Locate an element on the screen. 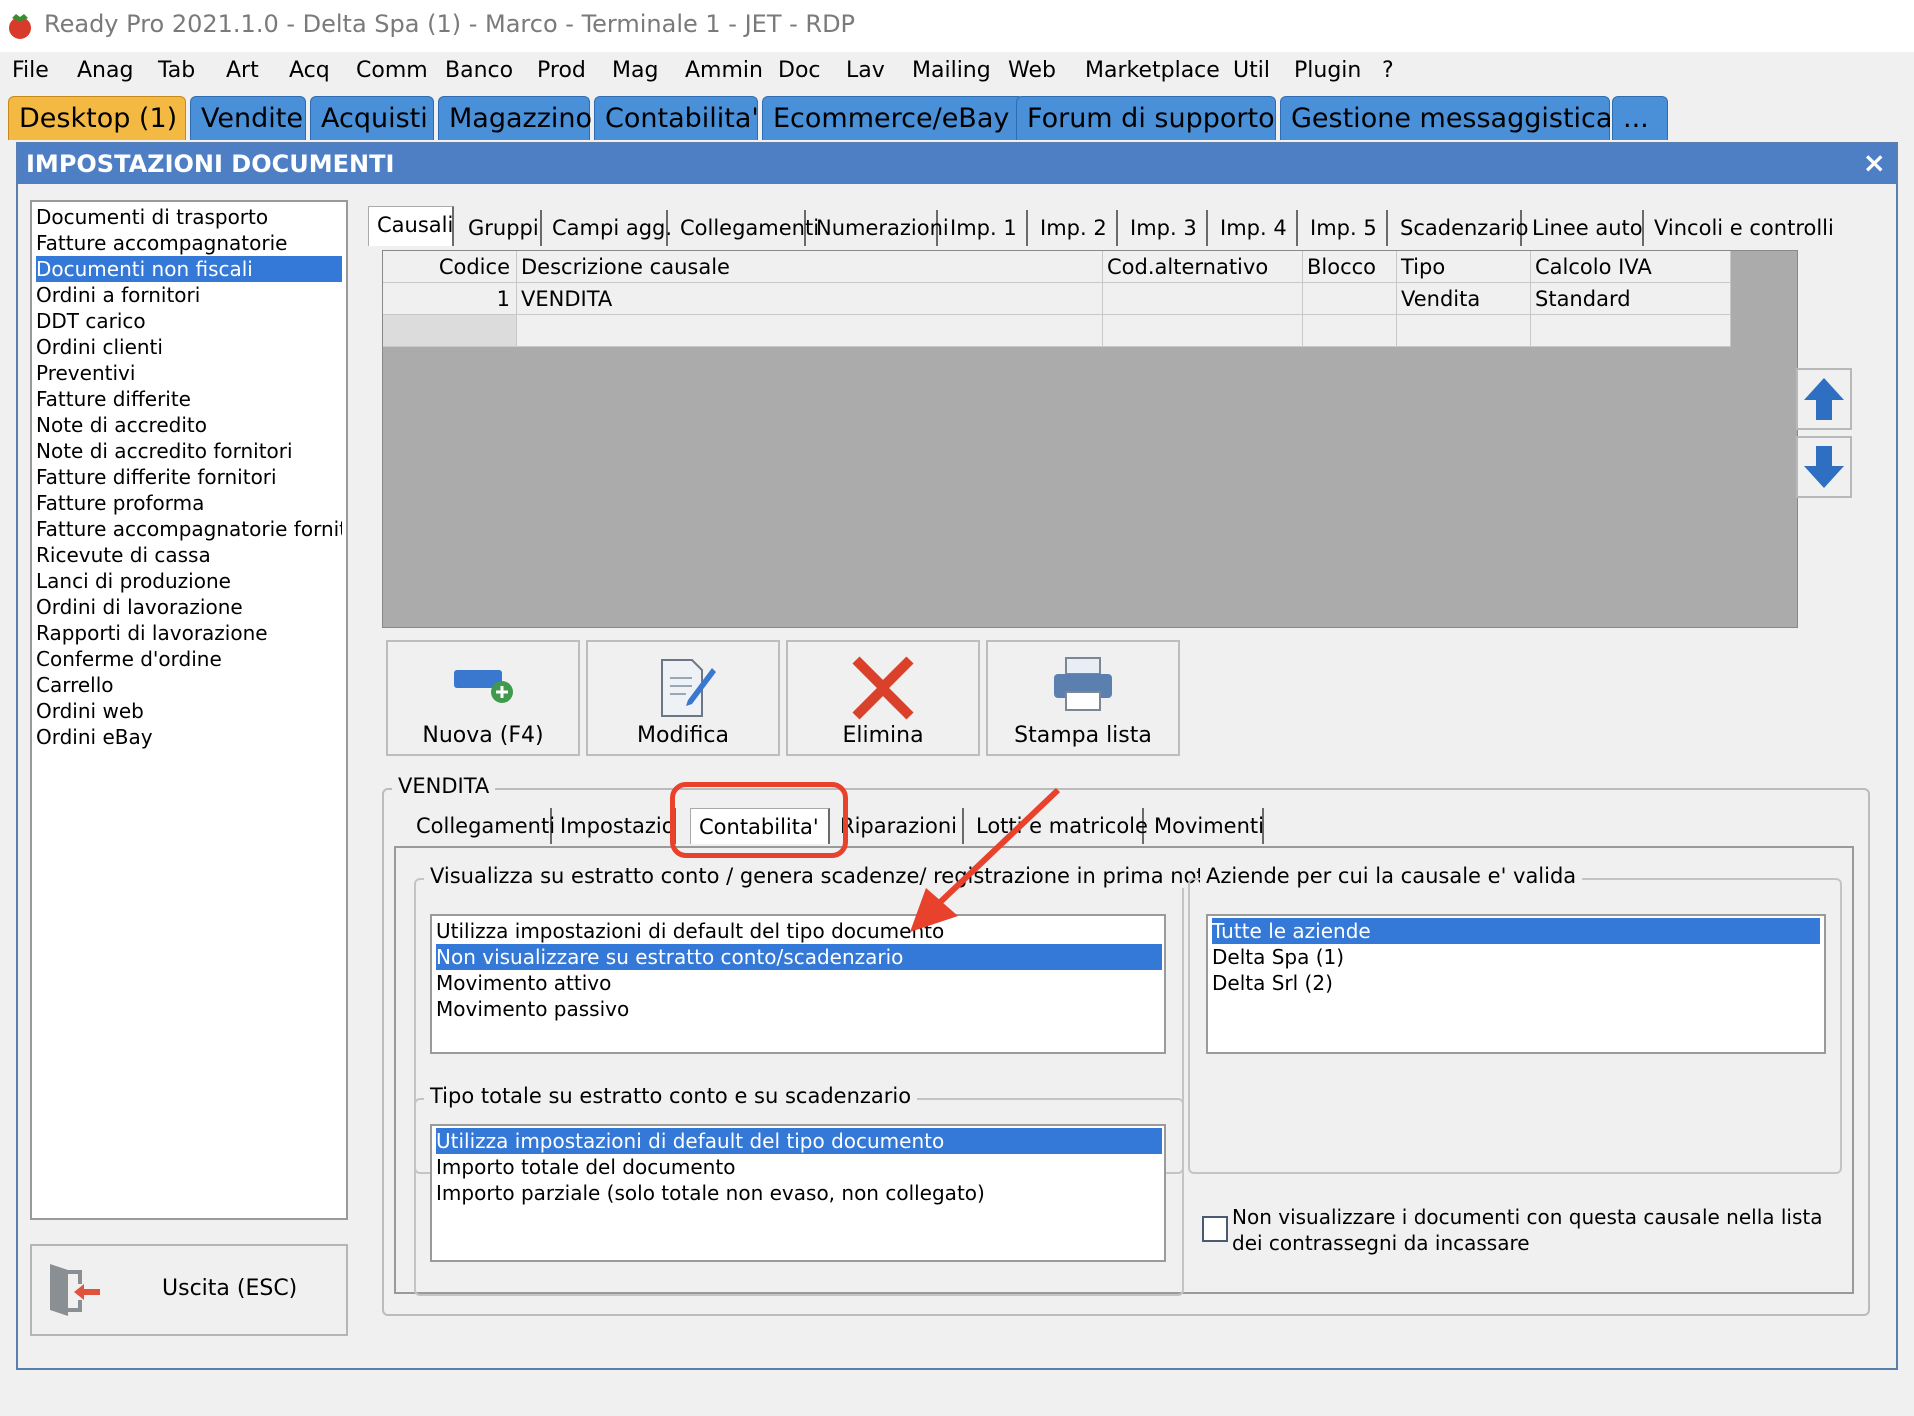 The image size is (1914, 1416). column-header: Codice is located at coordinates (450, 267).